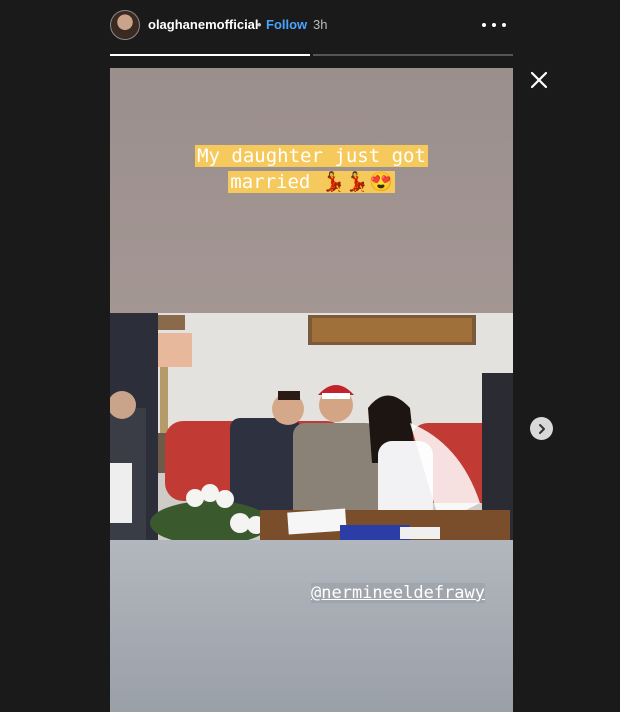  Describe the element at coordinates (311, 26) in the screenshot. I see `story-header: olaghanemofficial • Follow 3h` at that location.